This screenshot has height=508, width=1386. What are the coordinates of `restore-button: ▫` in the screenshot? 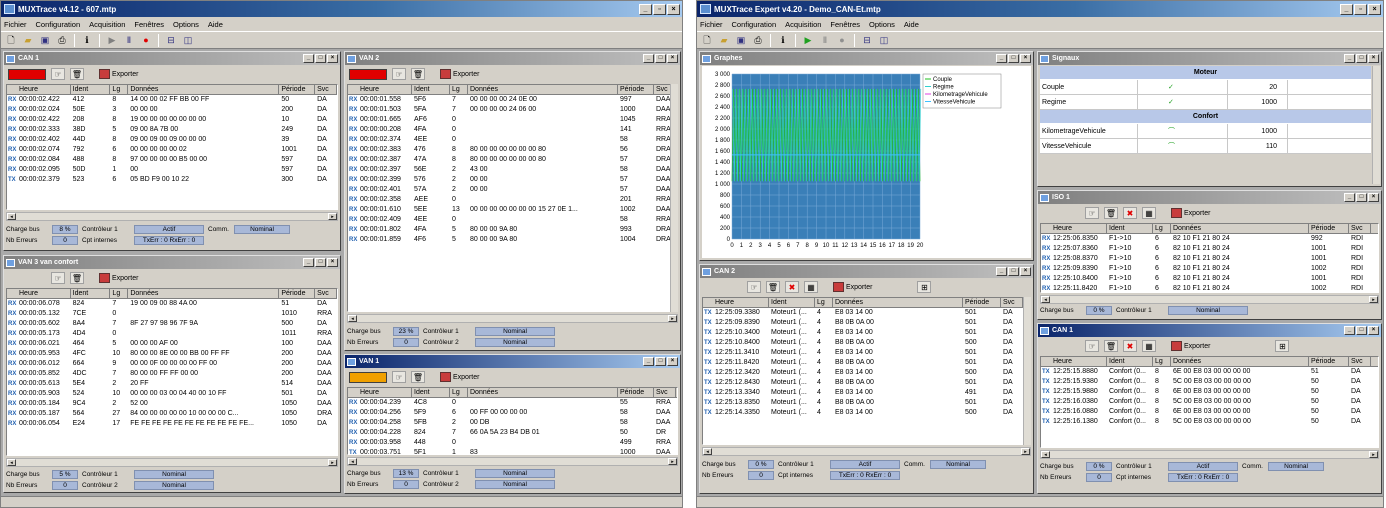 It's located at (659, 9).